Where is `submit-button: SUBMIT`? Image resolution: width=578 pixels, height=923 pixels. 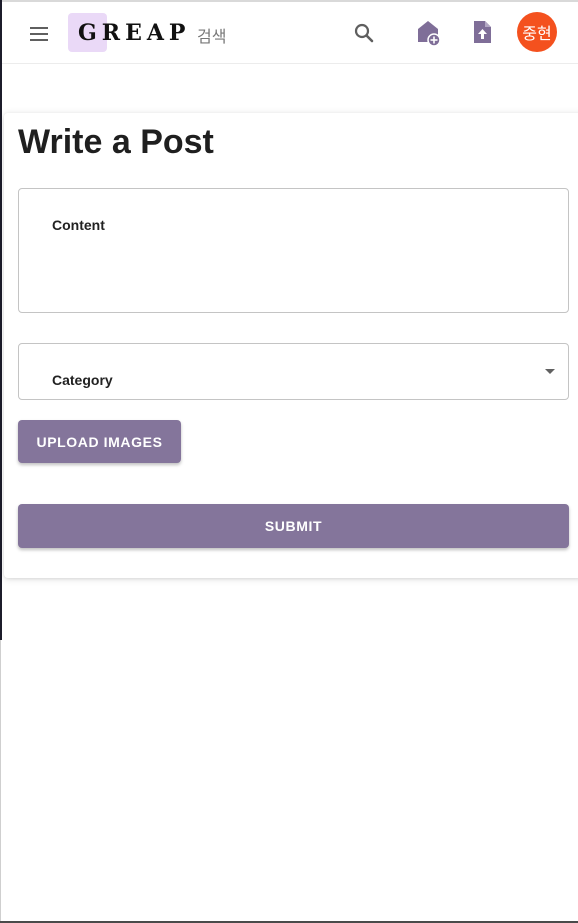 submit-button: SUBMIT is located at coordinates (293, 526).